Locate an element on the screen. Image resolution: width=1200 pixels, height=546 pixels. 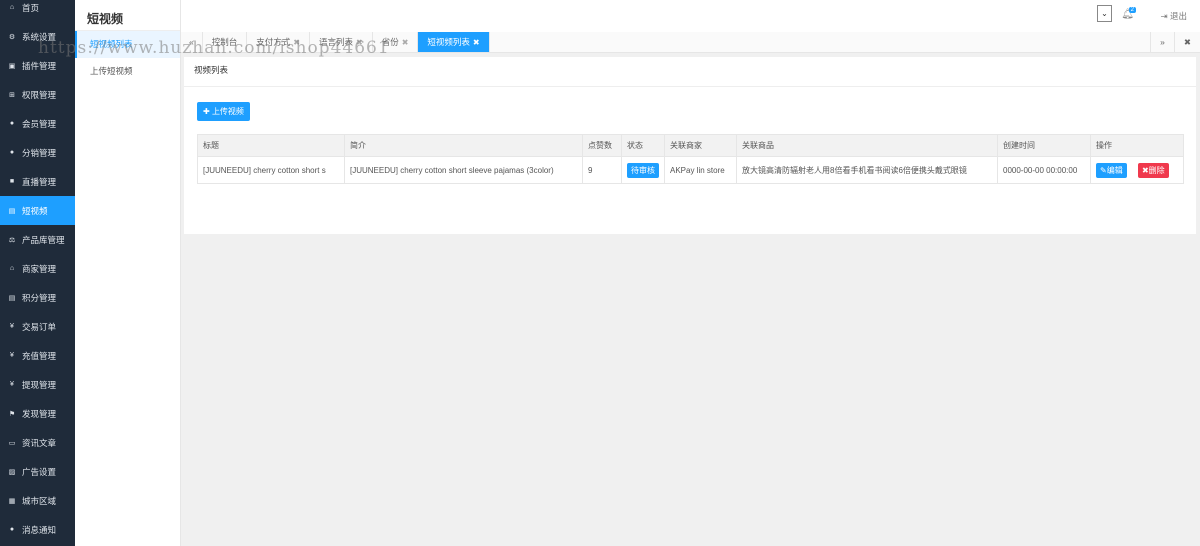
comment-icon: ● is located at coordinates (12, 529).